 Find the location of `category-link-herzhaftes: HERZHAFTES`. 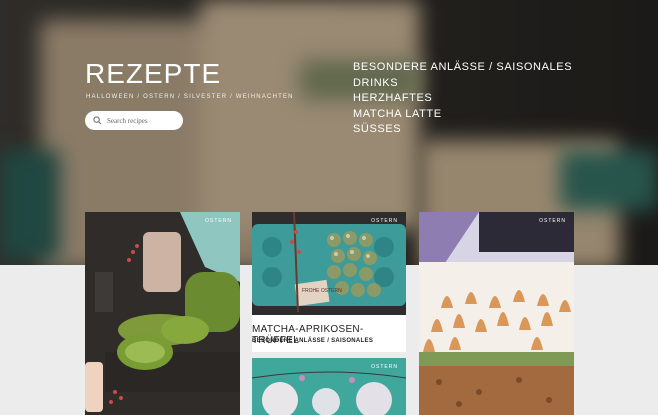

category-link-herzhaftes: HERZHAFTES is located at coordinates (462, 99).